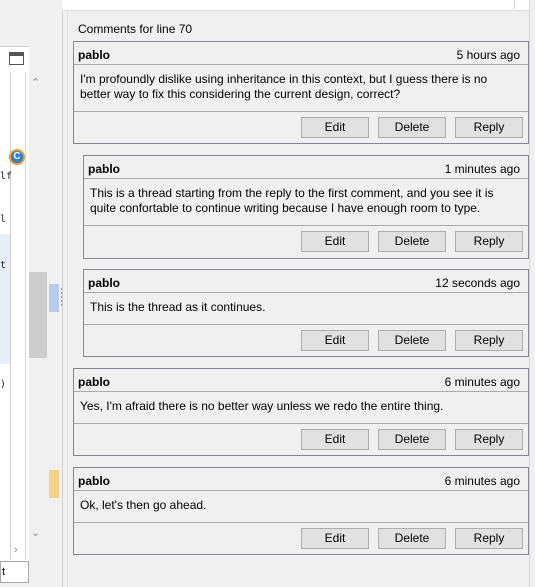 The width and height of the screenshot is (535, 587). I want to click on scroll-up-icon: ⌃, so click(35, 82).